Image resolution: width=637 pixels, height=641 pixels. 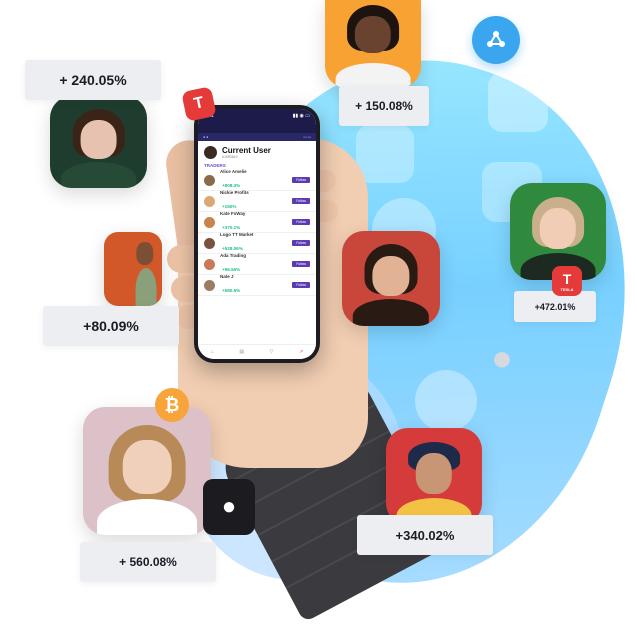 What do you see at coordinates (98, 142) in the screenshot?
I see `avatar-woman-leaves` at bounding box center [98, 142].